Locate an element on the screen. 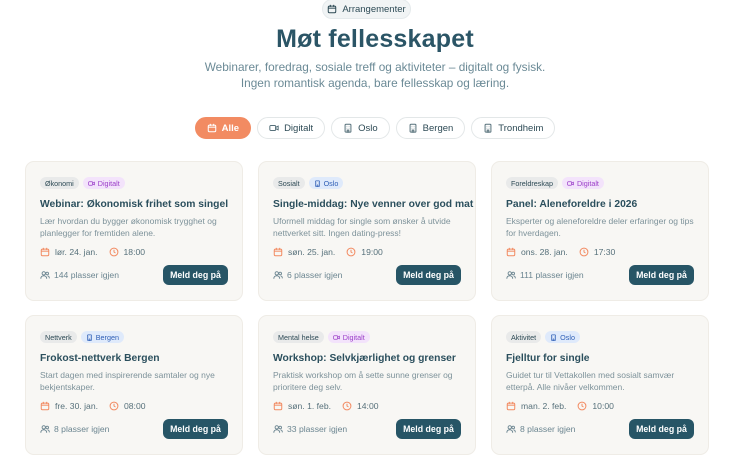 The image size is (750, 458). event-tags: Økonomi Digitalt is located at coordinates (134, 183).